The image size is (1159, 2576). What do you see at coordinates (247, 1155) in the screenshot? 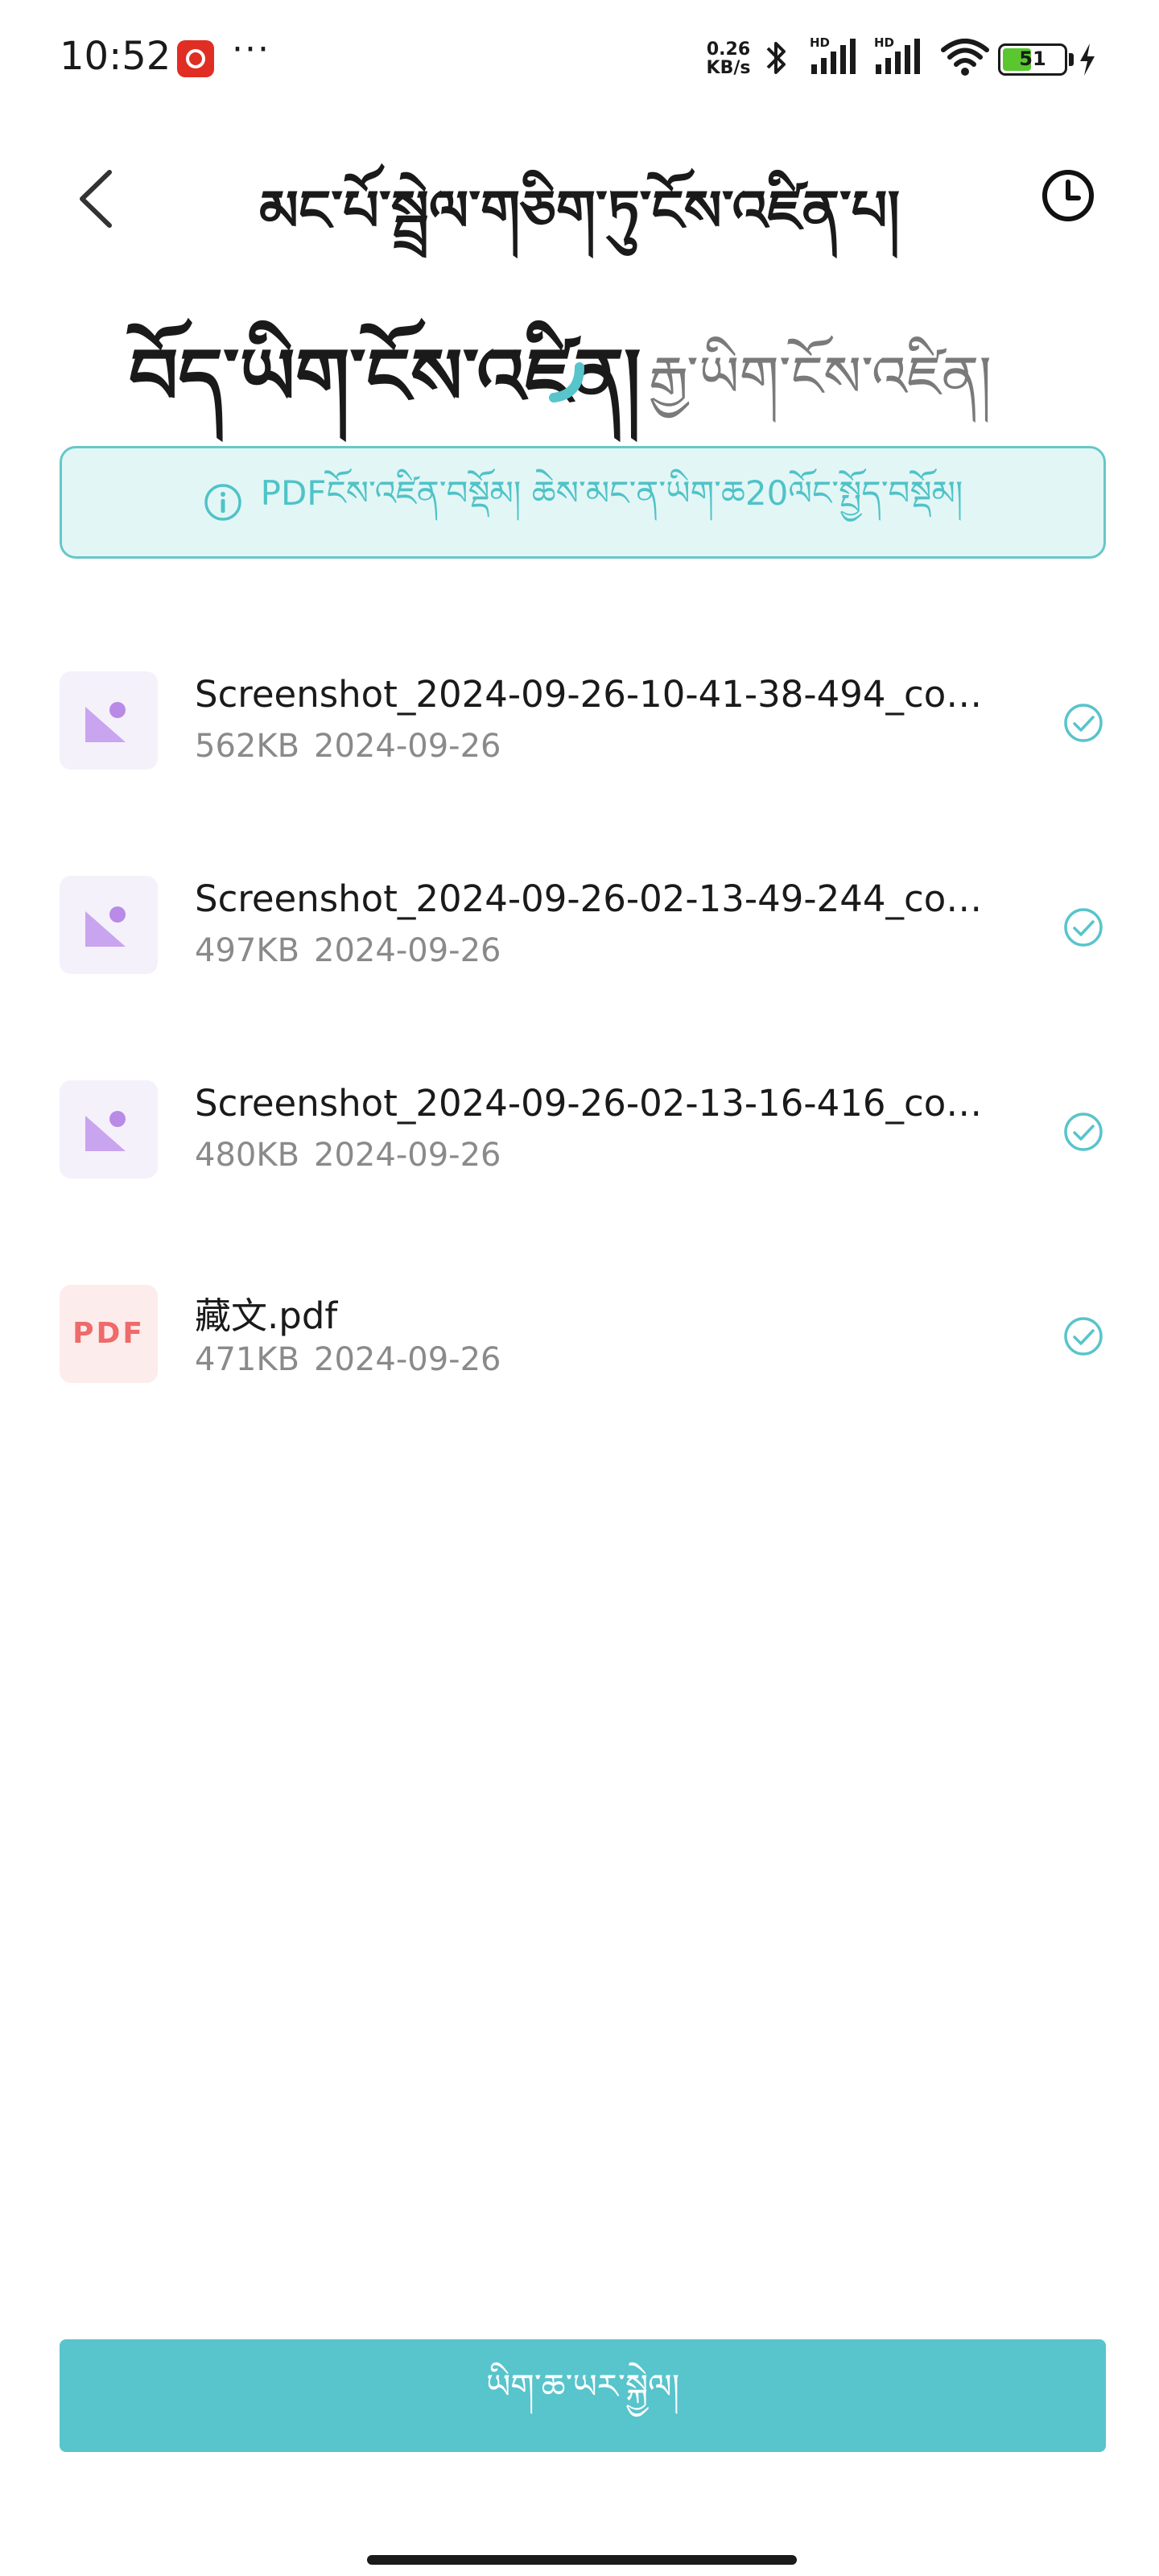
I see `file-size: 480KB` at bounding box center [247, 1155].